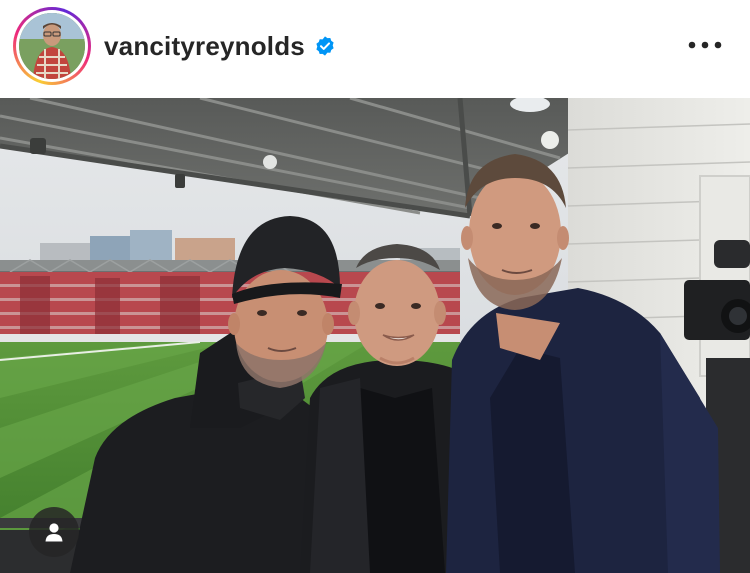 The height and width of the screenshot is (573, 750). I want to click on tagged-people-icon, so click(54, 532).